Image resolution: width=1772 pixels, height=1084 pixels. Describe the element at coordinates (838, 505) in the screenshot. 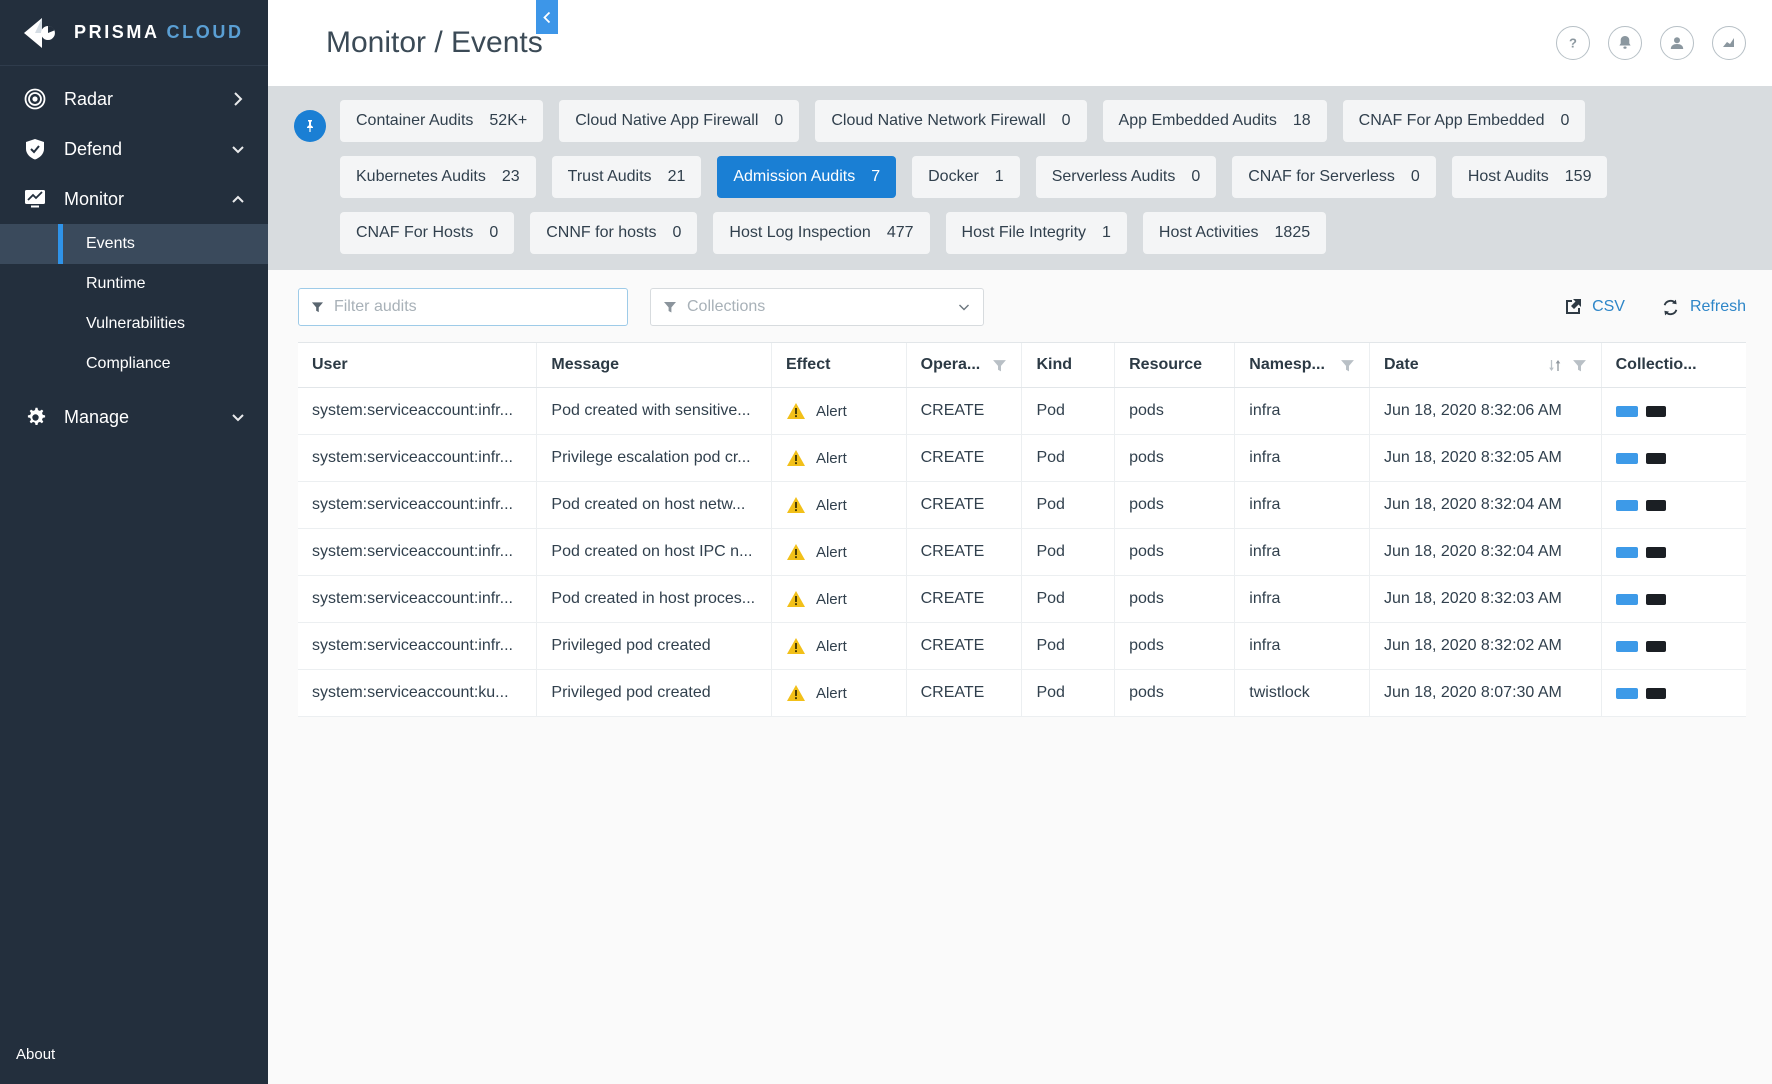

I see `cell-effect: Alert` at that location.